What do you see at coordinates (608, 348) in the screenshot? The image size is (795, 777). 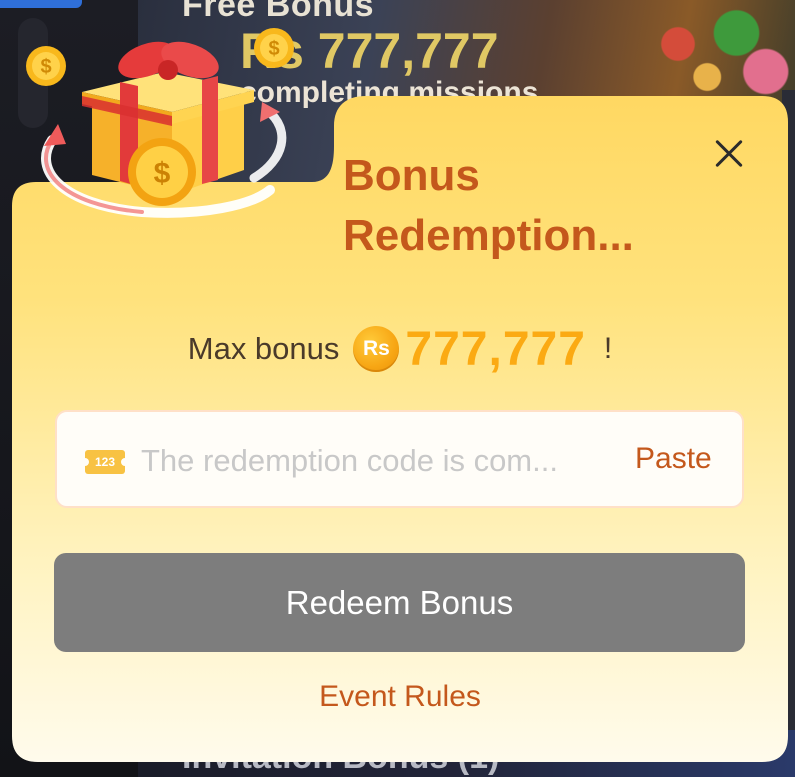 I see `max-bonus-suffix: !` at bounding box center [608, 348].